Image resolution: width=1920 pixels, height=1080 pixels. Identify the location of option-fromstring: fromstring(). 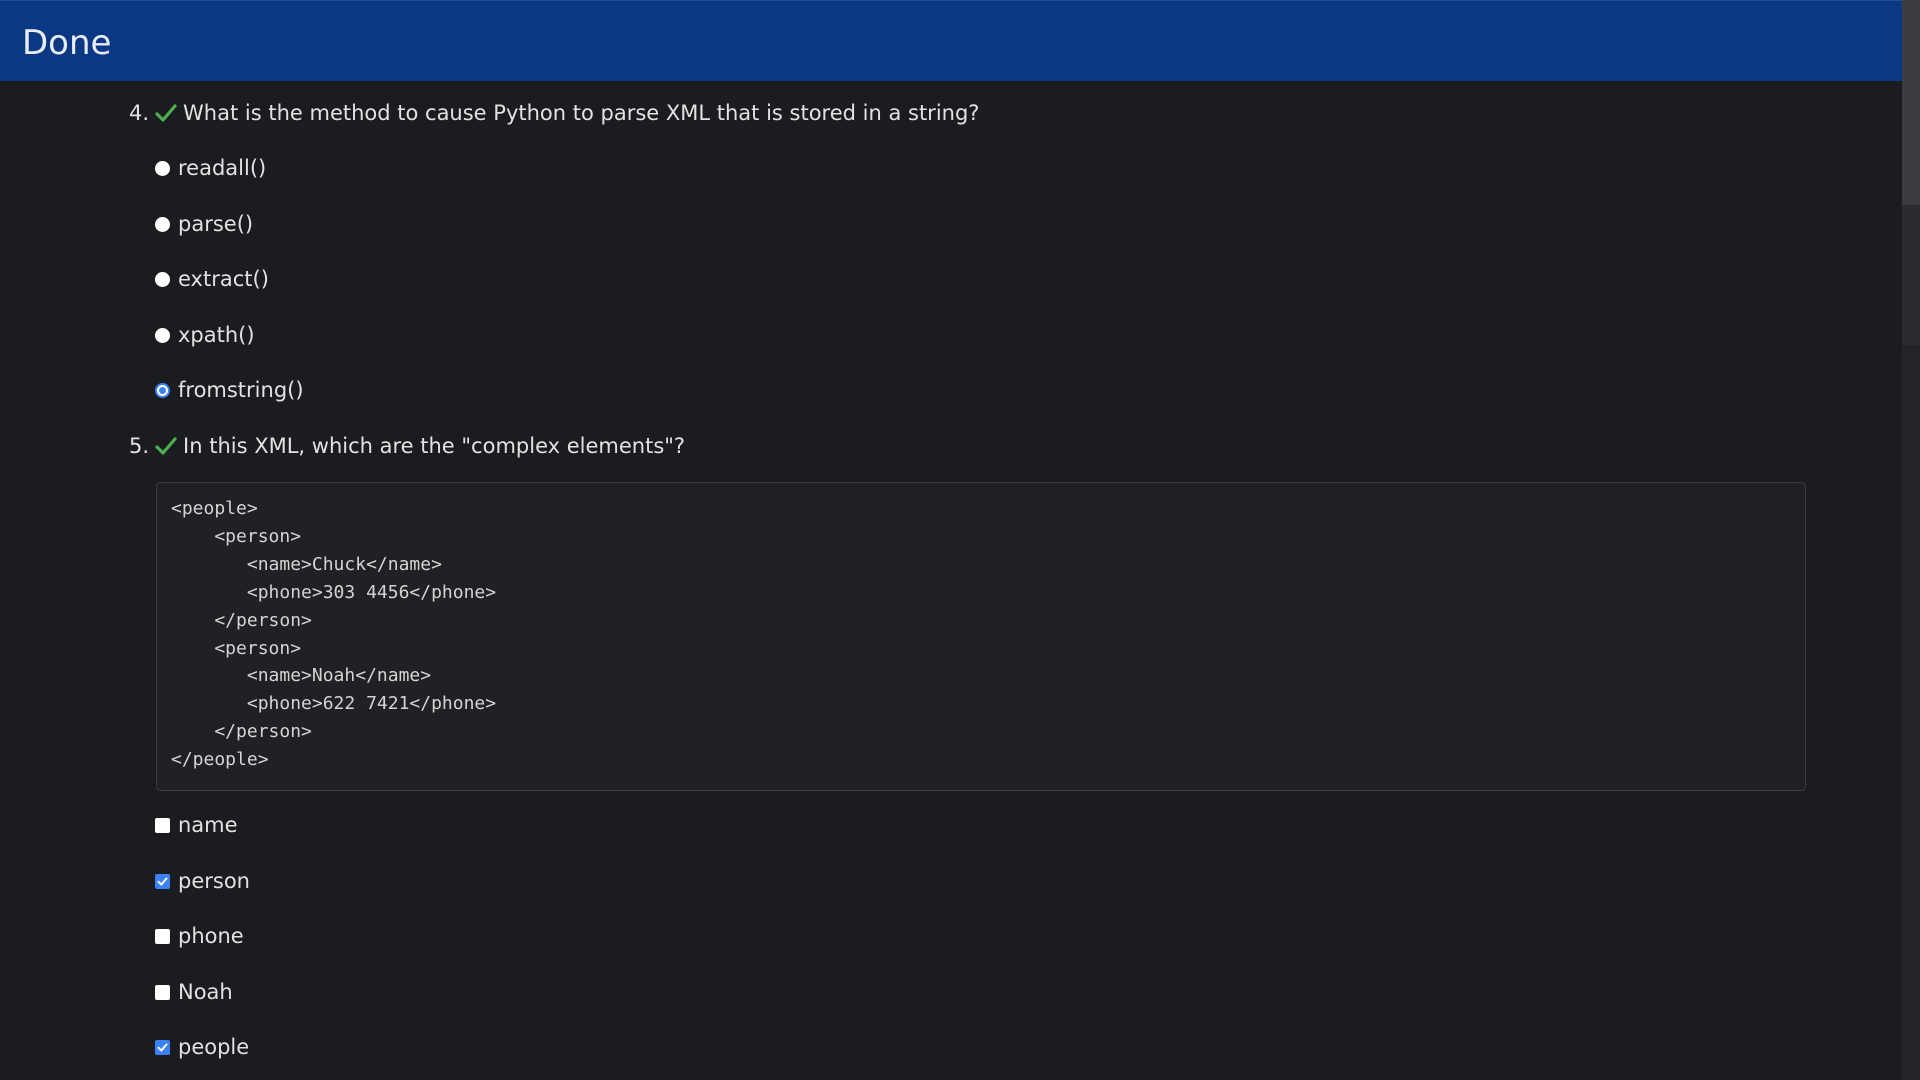
(229, 390).